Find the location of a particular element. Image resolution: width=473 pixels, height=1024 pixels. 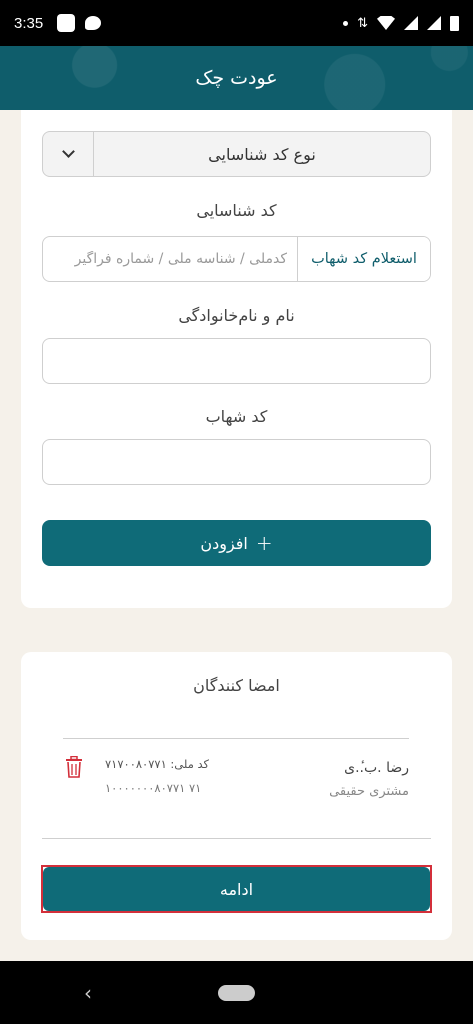

app-header: عودت چک is located at coordinates (236, 78).